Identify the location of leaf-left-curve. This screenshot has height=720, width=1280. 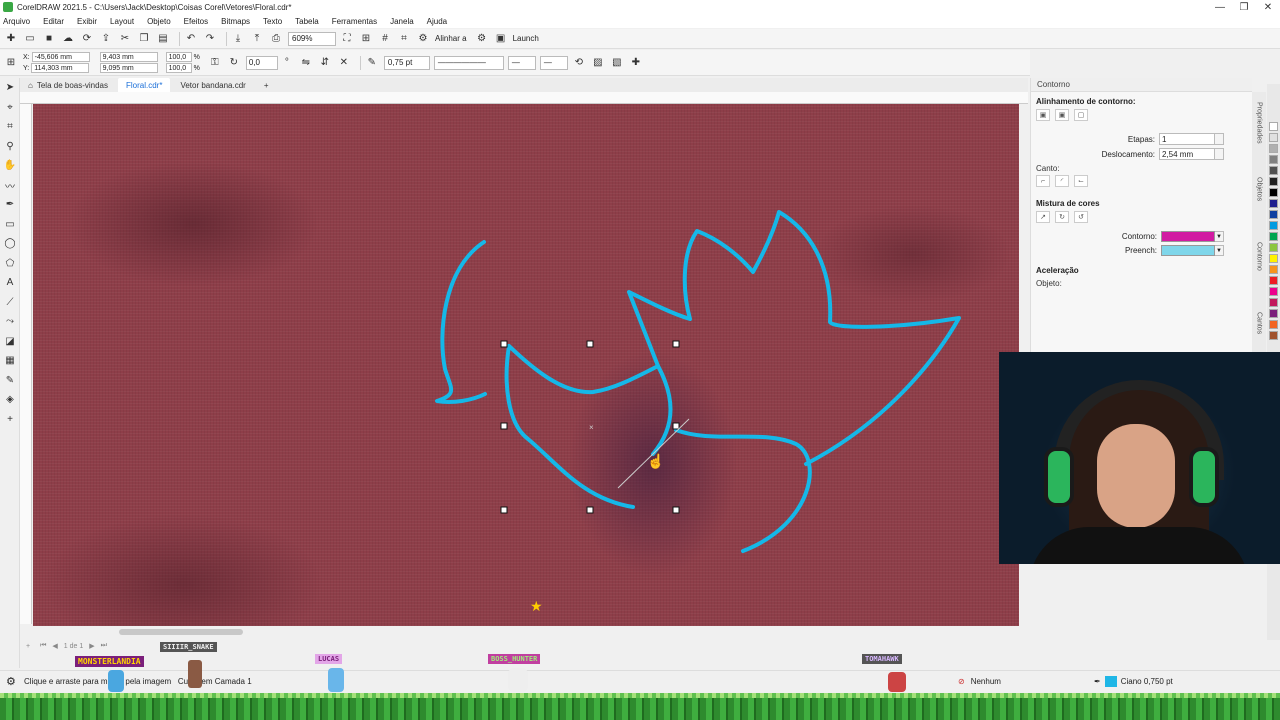
(461, 322).